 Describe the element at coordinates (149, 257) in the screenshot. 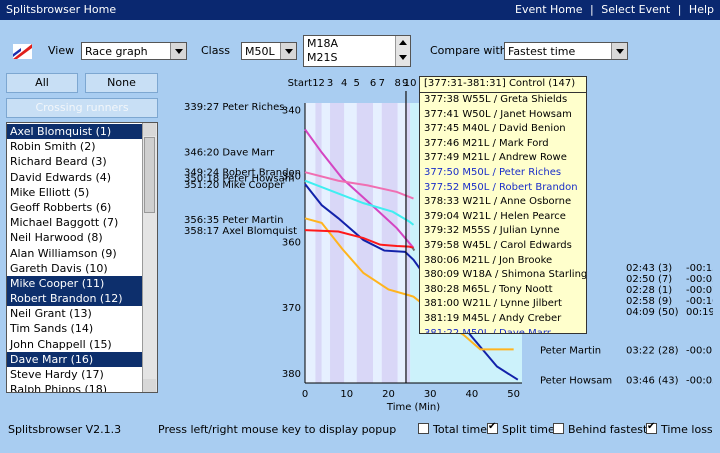

I see `runner-list-scrollbar` at that location.